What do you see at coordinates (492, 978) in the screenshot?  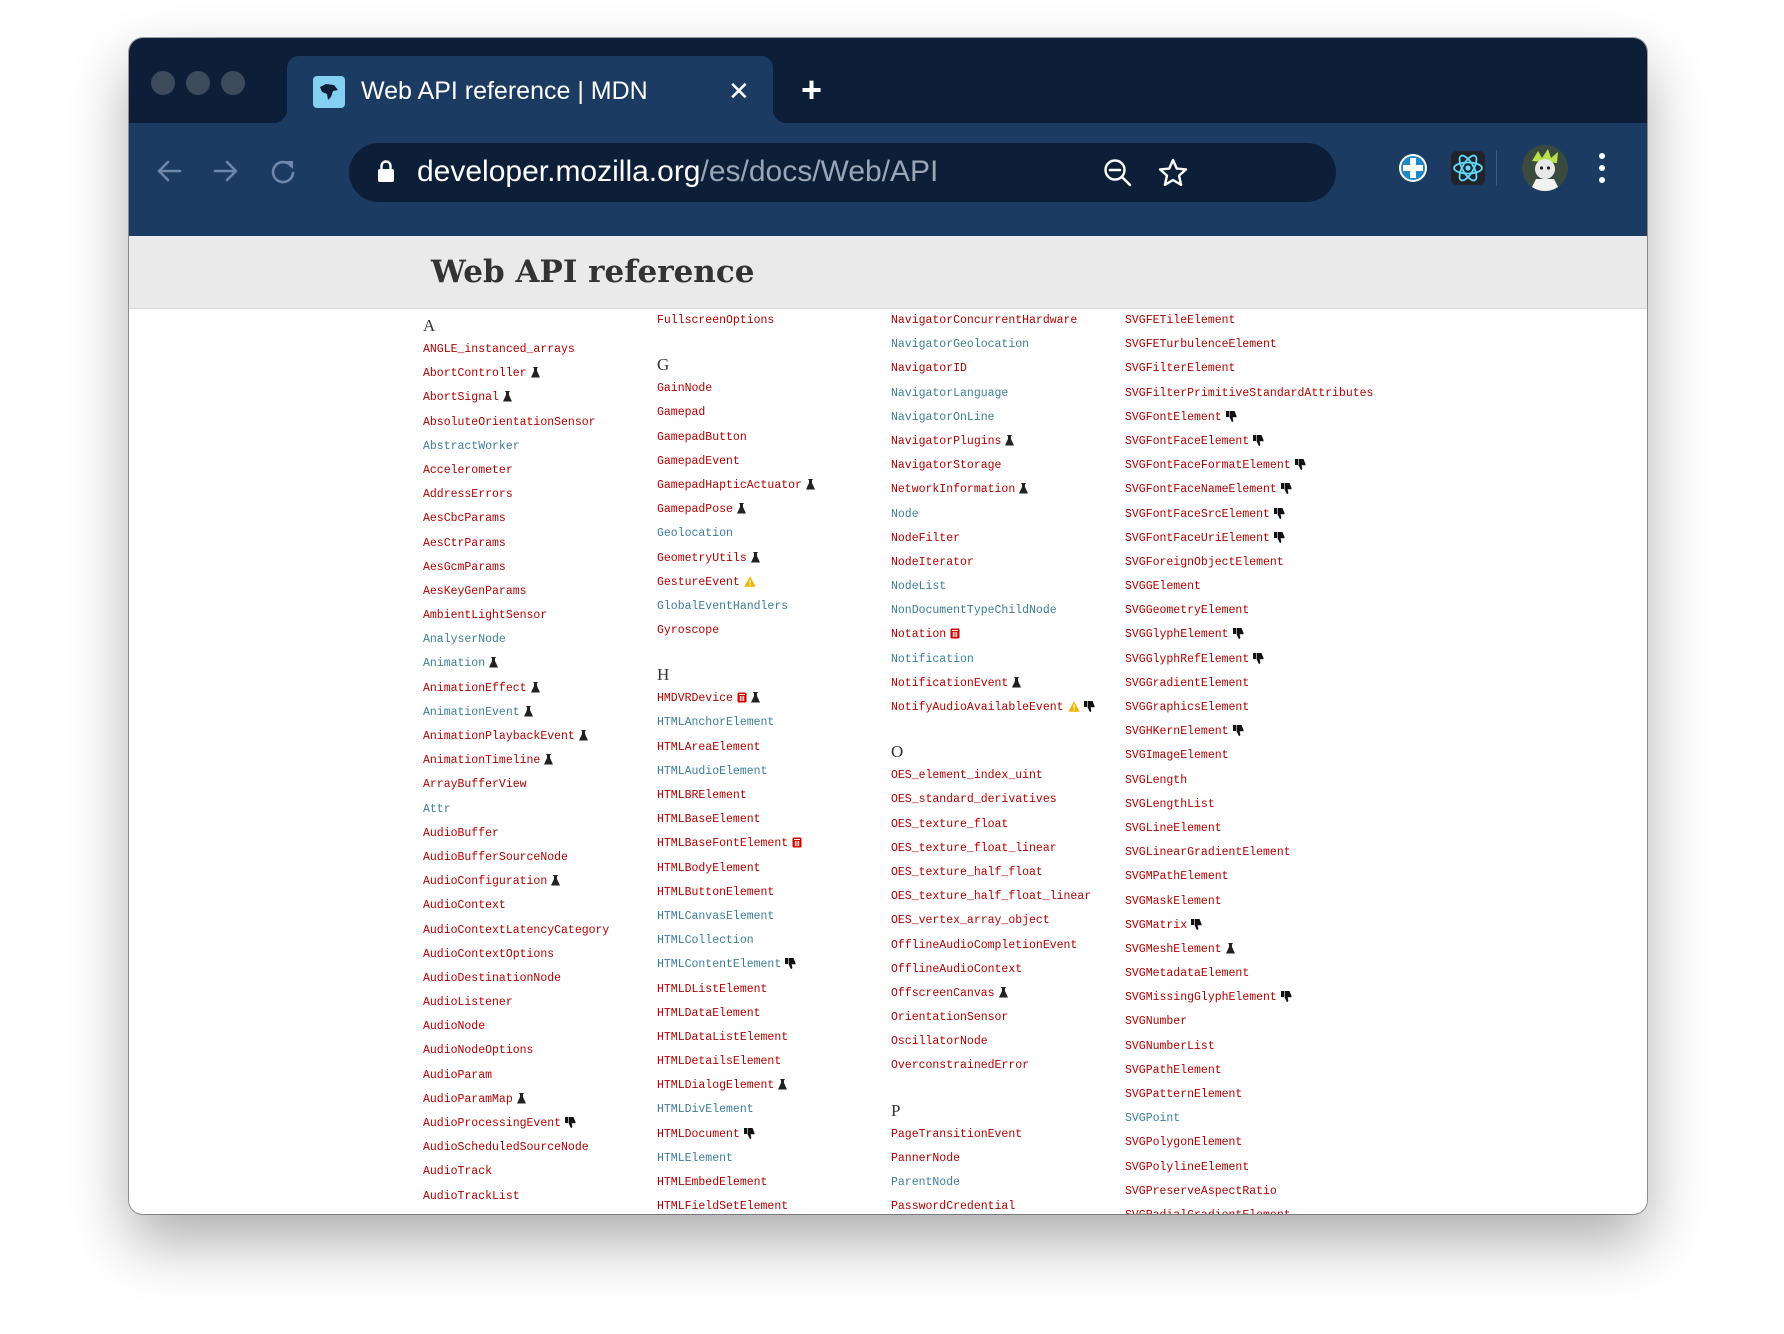 I see `api-link: AudioDestinationNode` at bounding box center [492, 978].